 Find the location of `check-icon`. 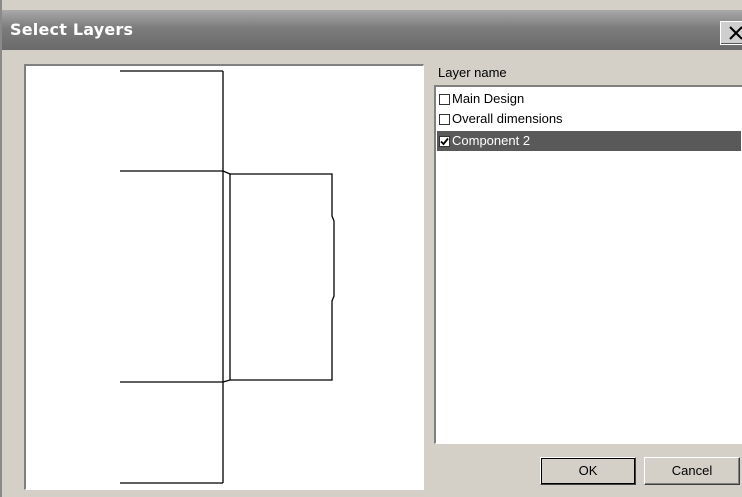

check-icon is located at coordinates (444, 141).